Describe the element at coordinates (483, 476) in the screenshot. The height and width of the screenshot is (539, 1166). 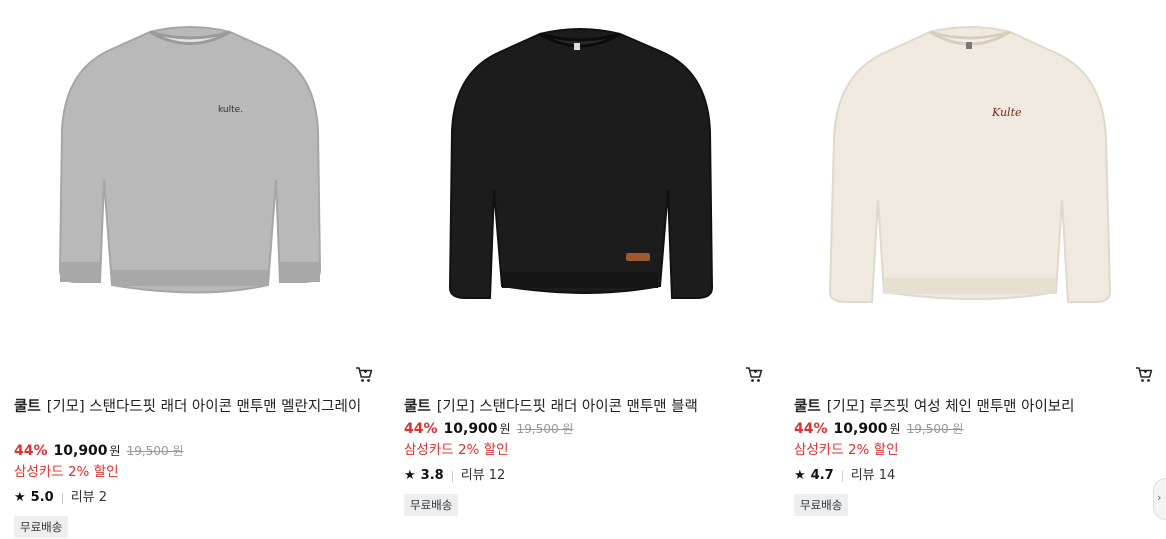
I see `review-count: 리뷰 12` at that location.